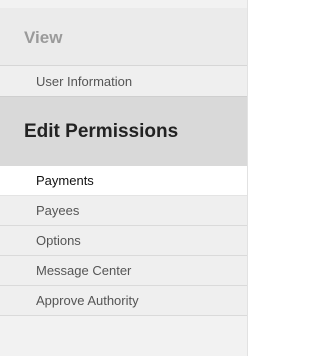 The image size is (320, 356). I want to click on section-heading-edit-permissions: Edit Permissions, so click(123, 131).